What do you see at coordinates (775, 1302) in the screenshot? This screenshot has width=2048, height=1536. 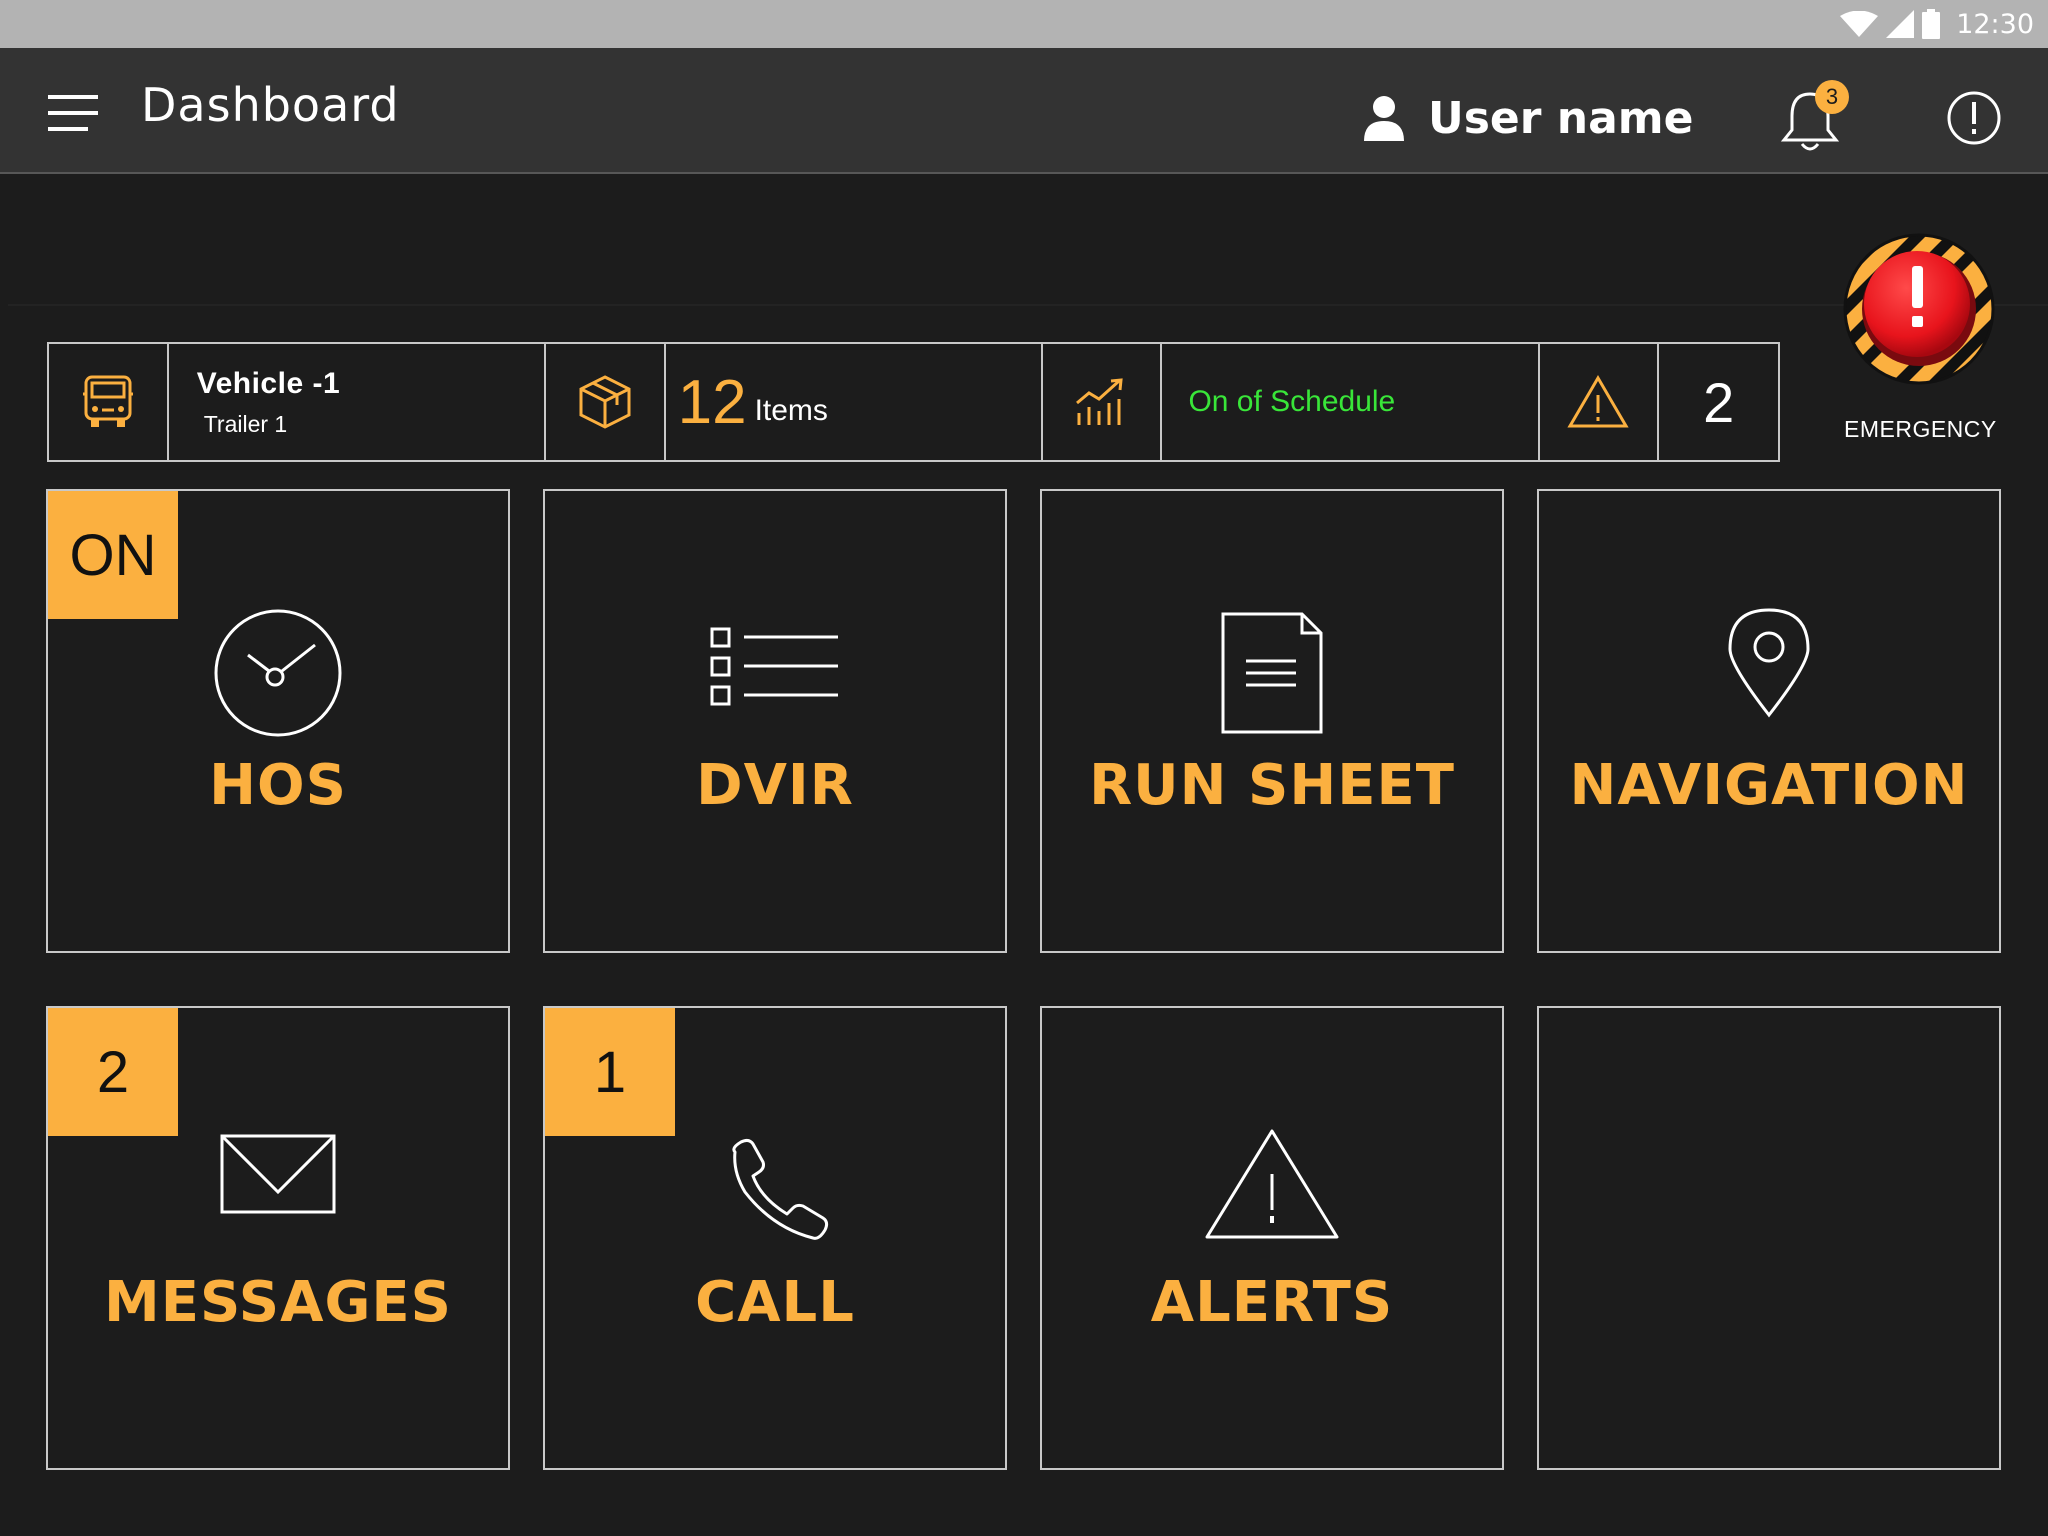 I see `tile-label: CALL` at bounding box center [775, 1302].